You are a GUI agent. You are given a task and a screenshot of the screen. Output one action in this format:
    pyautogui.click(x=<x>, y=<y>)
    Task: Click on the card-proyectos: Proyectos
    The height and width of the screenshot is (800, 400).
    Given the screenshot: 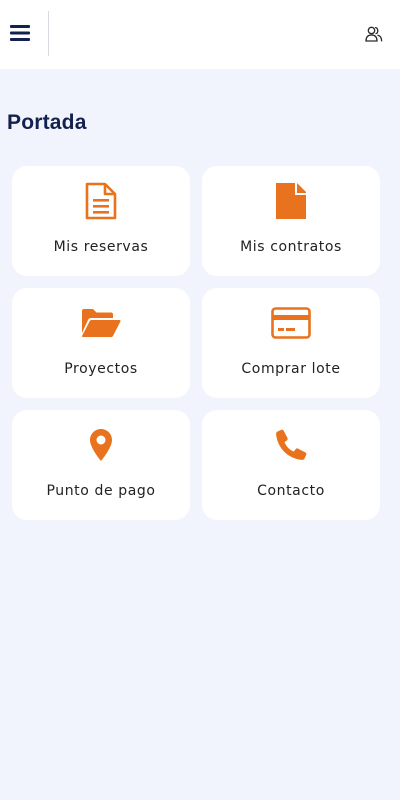 What is the action you would take?
    pyautogui.click(x=101, y=343)
    